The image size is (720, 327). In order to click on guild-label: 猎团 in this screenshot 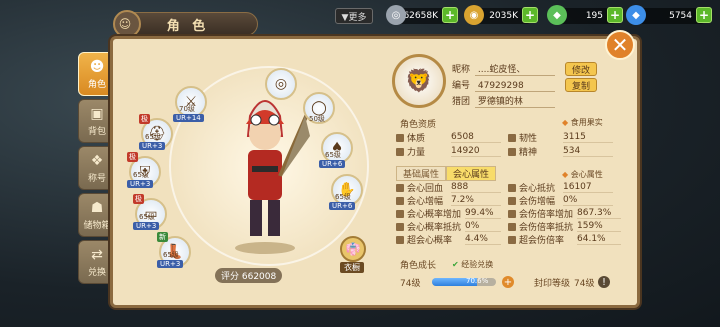, I will do `click(461, 102)`.